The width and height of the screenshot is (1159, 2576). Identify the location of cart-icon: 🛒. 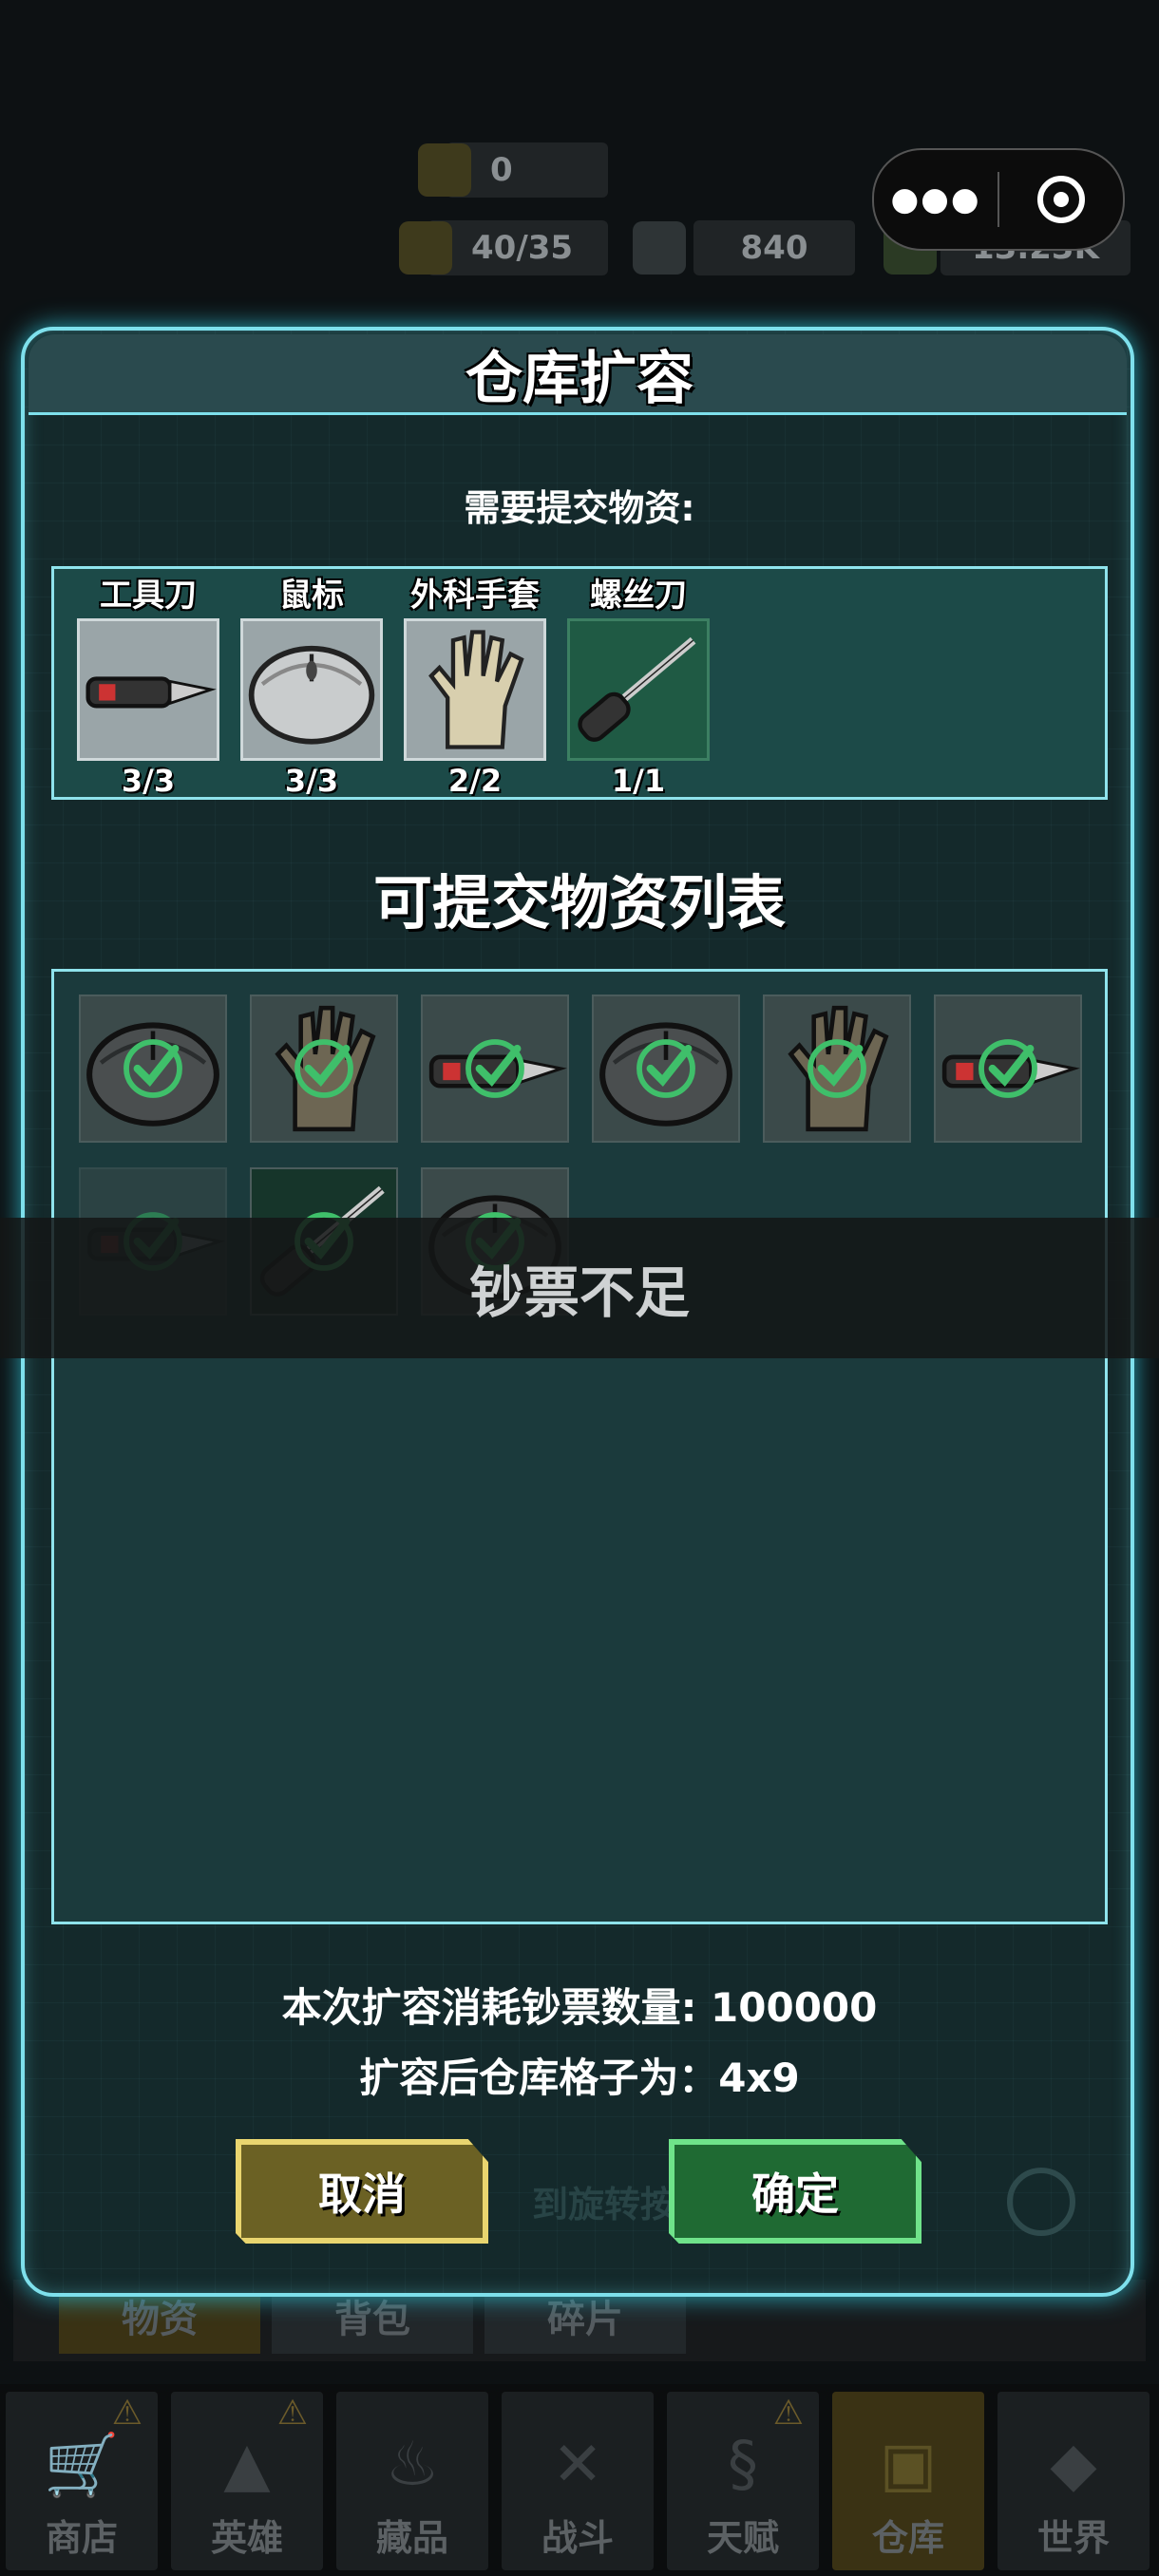
(82, 2466).